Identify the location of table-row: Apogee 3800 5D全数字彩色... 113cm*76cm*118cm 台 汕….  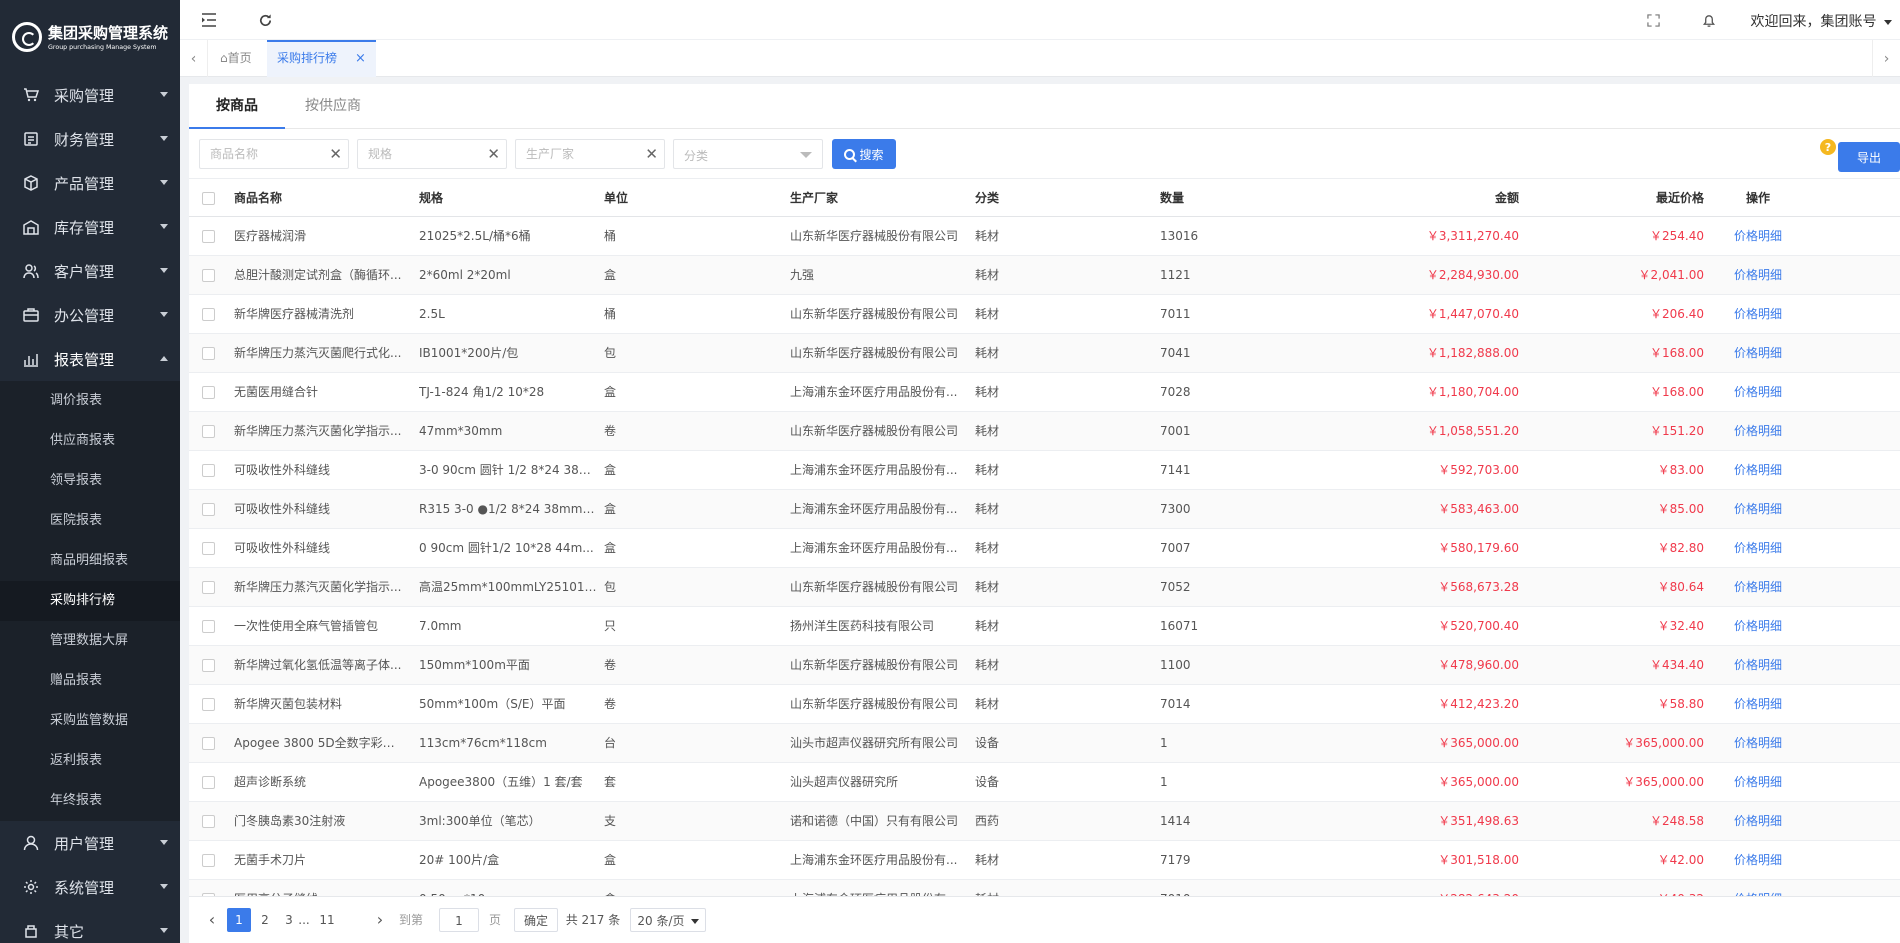
(1044, 743).